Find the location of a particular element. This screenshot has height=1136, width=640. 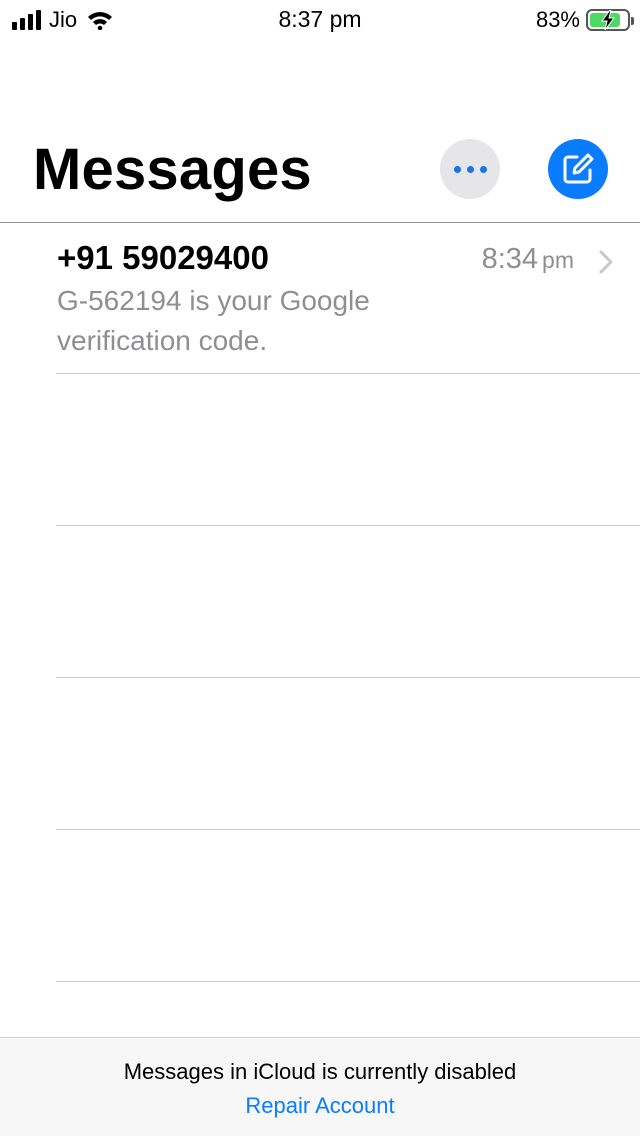

battery-percent: 83% is located at coordinates (557, 19).